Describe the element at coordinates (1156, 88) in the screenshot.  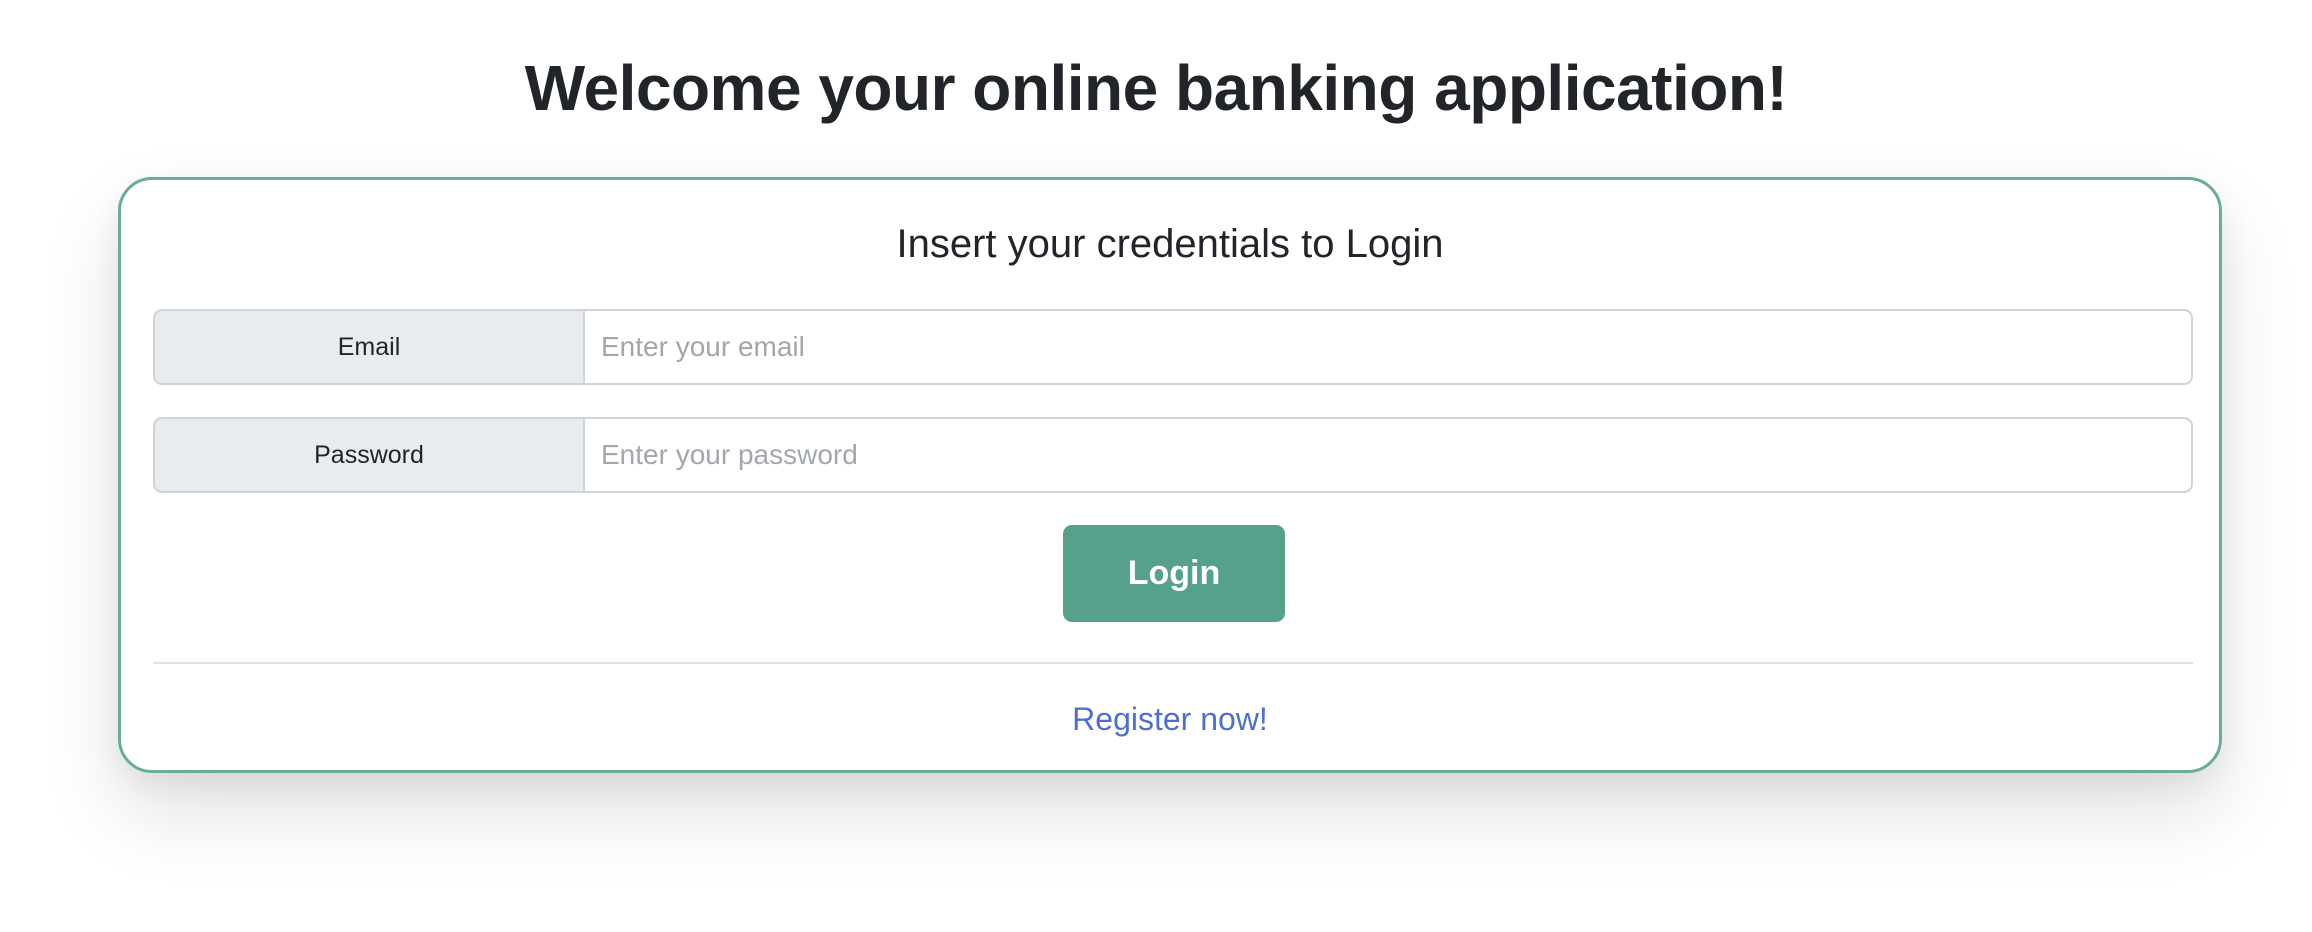
I see `page-title: Welcome your online banking application!` at that location.